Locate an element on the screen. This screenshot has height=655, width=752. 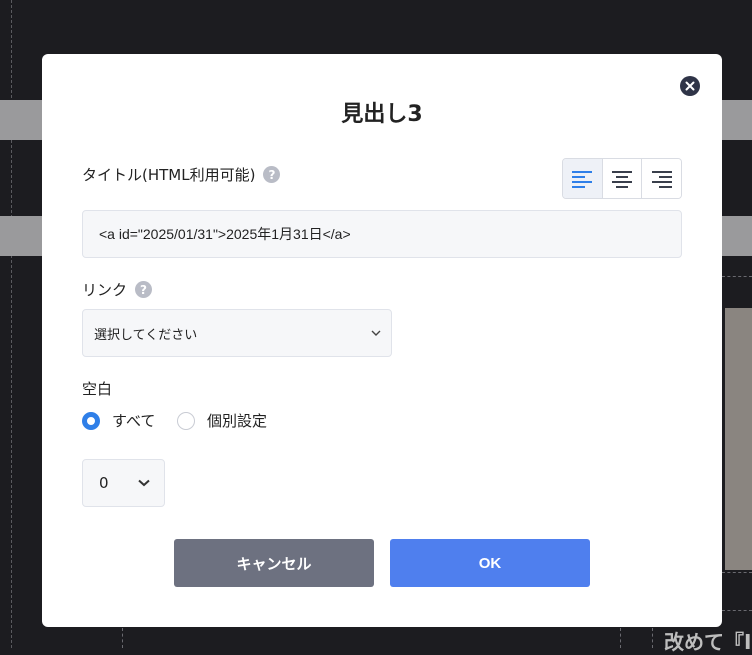
align-right-icon is located at coordinates (661, 179).